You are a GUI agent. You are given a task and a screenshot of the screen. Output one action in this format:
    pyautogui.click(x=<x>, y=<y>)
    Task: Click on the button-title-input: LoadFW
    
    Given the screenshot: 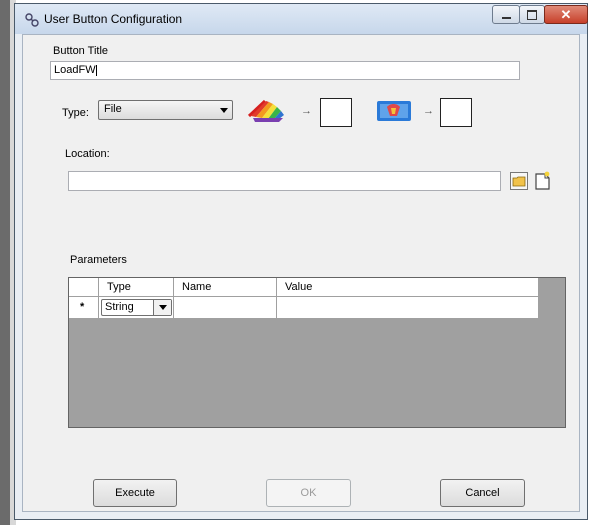 What is the action you would take?
    pyautogui.click(x=285, y=70)
    